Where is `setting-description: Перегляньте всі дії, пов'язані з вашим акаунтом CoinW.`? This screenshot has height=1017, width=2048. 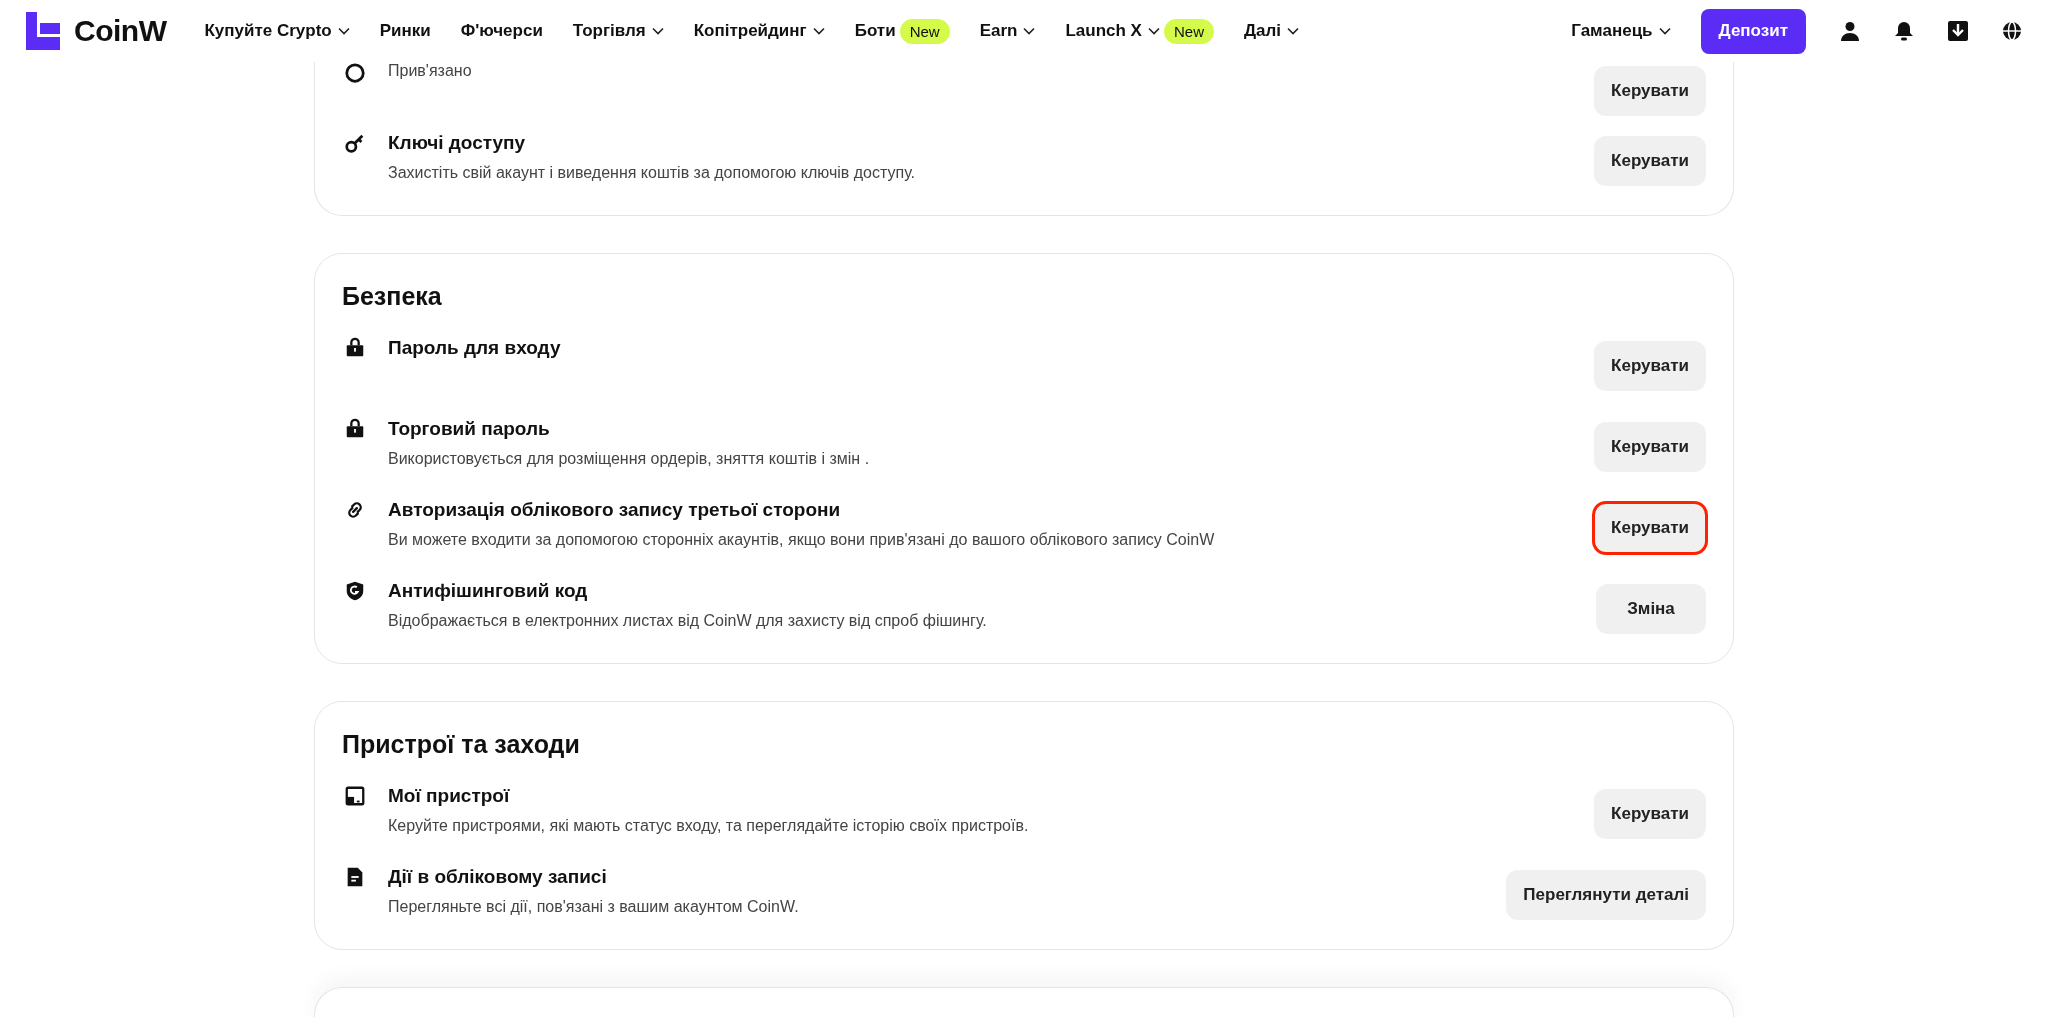
setting-description: Перегляньте всі дії, пов'язані з вашим акаунтом CoinW. is located at coordinates (594, 907).